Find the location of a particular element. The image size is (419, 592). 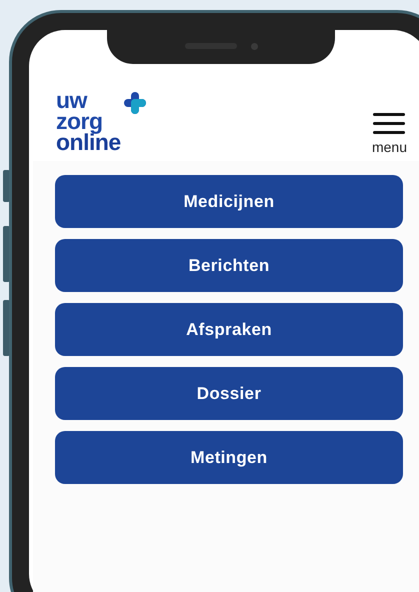

logo-text: online is located at coordinates (88, 142).